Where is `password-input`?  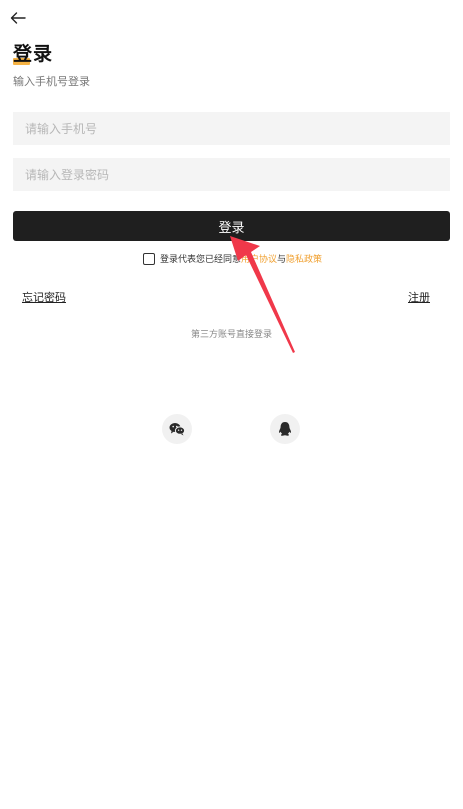
password-input is located at coordinates (231, 174).